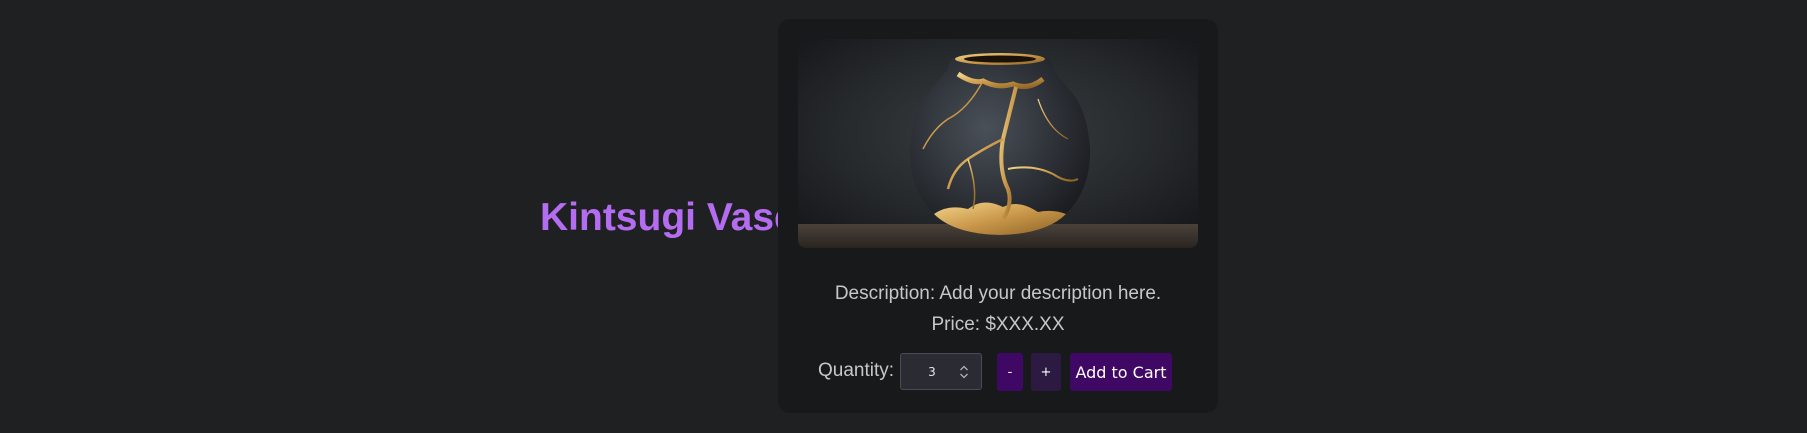 The width and height of the screenshot is (1807, 433). What do you see at coordinates (998, 143) in the screenshot?
I see `product-image` at bounding box center [998, 143].